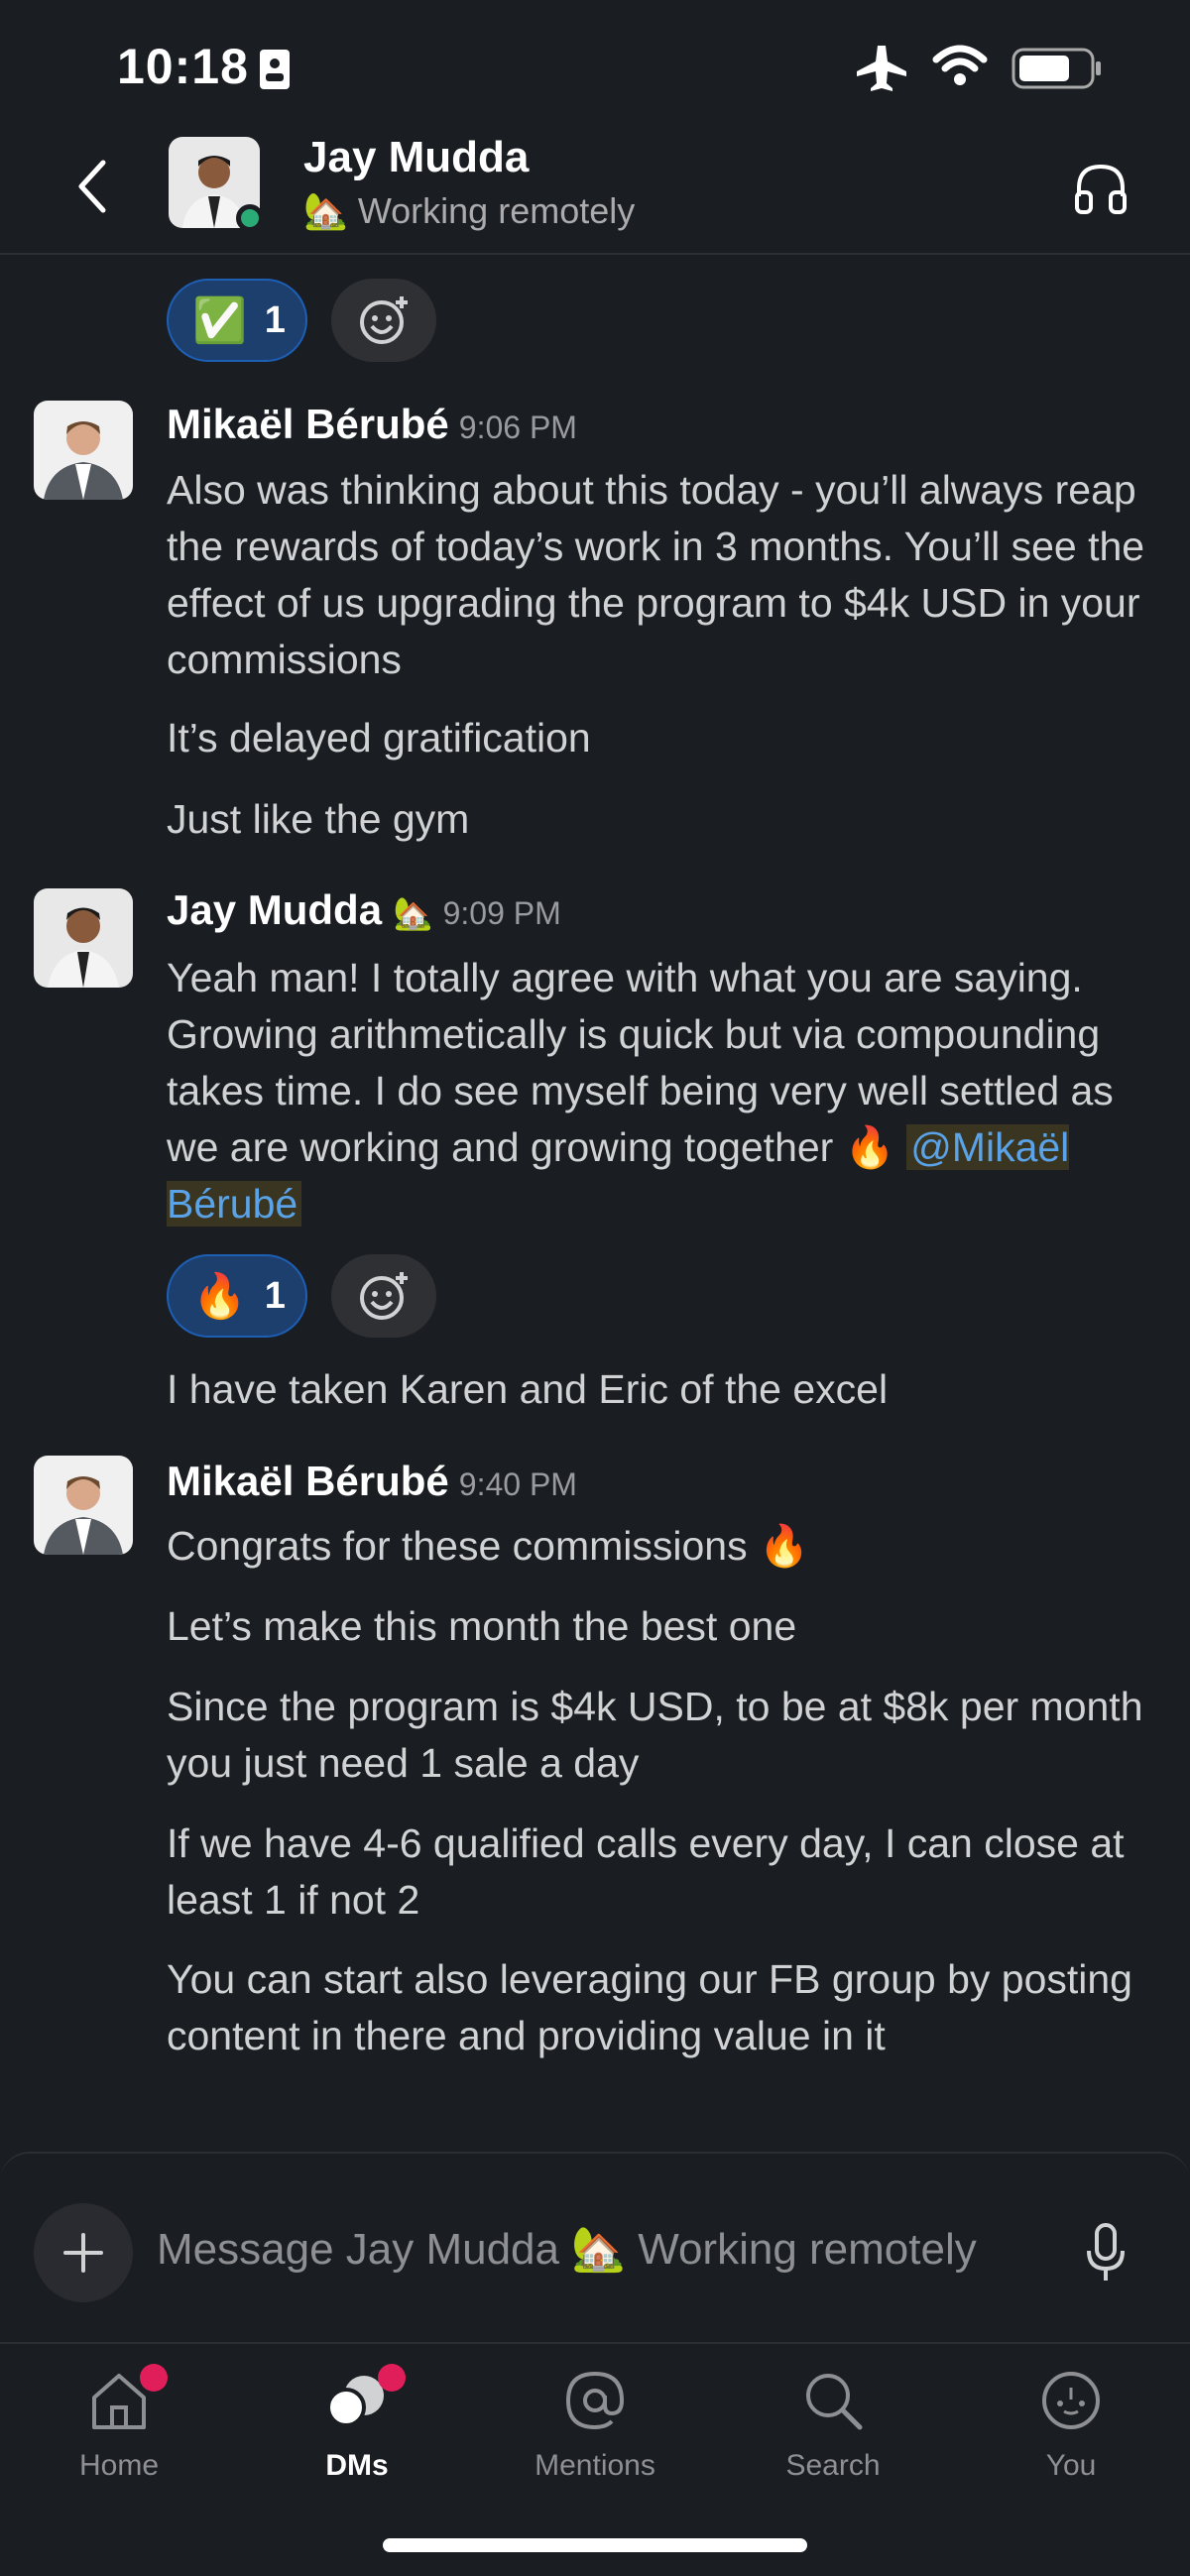 Image resolution: width=1190 pixels, height=2576 pixels. I want to click on tab-you: You, so click(1071, 2424).